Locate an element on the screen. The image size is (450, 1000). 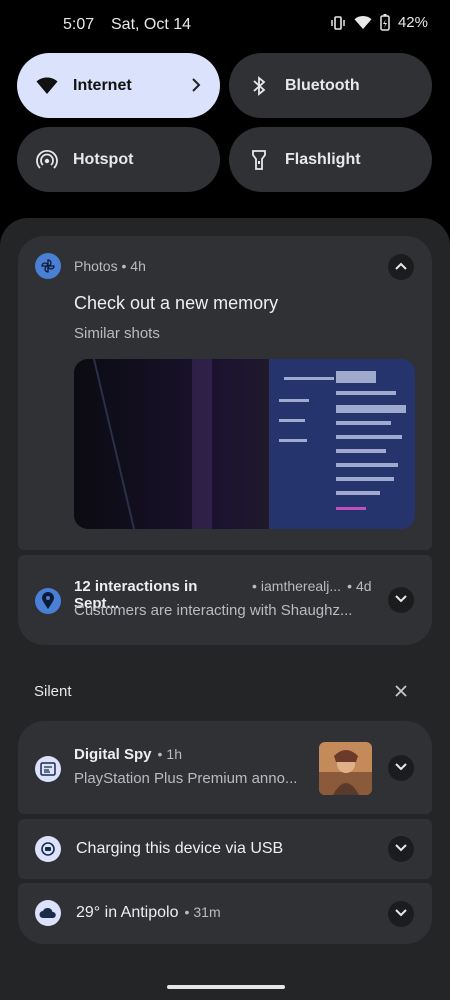
bluetooth-icon is located at coordinates (259, 86).